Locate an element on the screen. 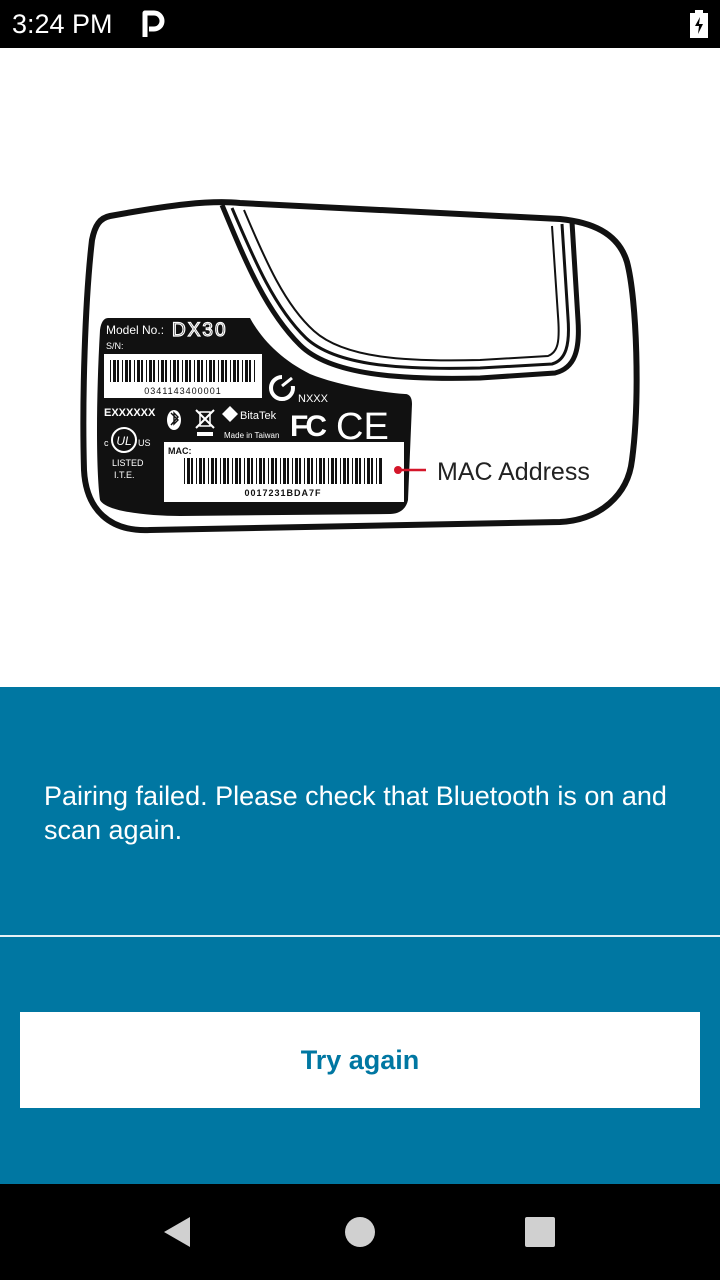 Image resolution: width=720 pixels, height=1280 pixels. panel-divider is located at coordinates (360, 936).